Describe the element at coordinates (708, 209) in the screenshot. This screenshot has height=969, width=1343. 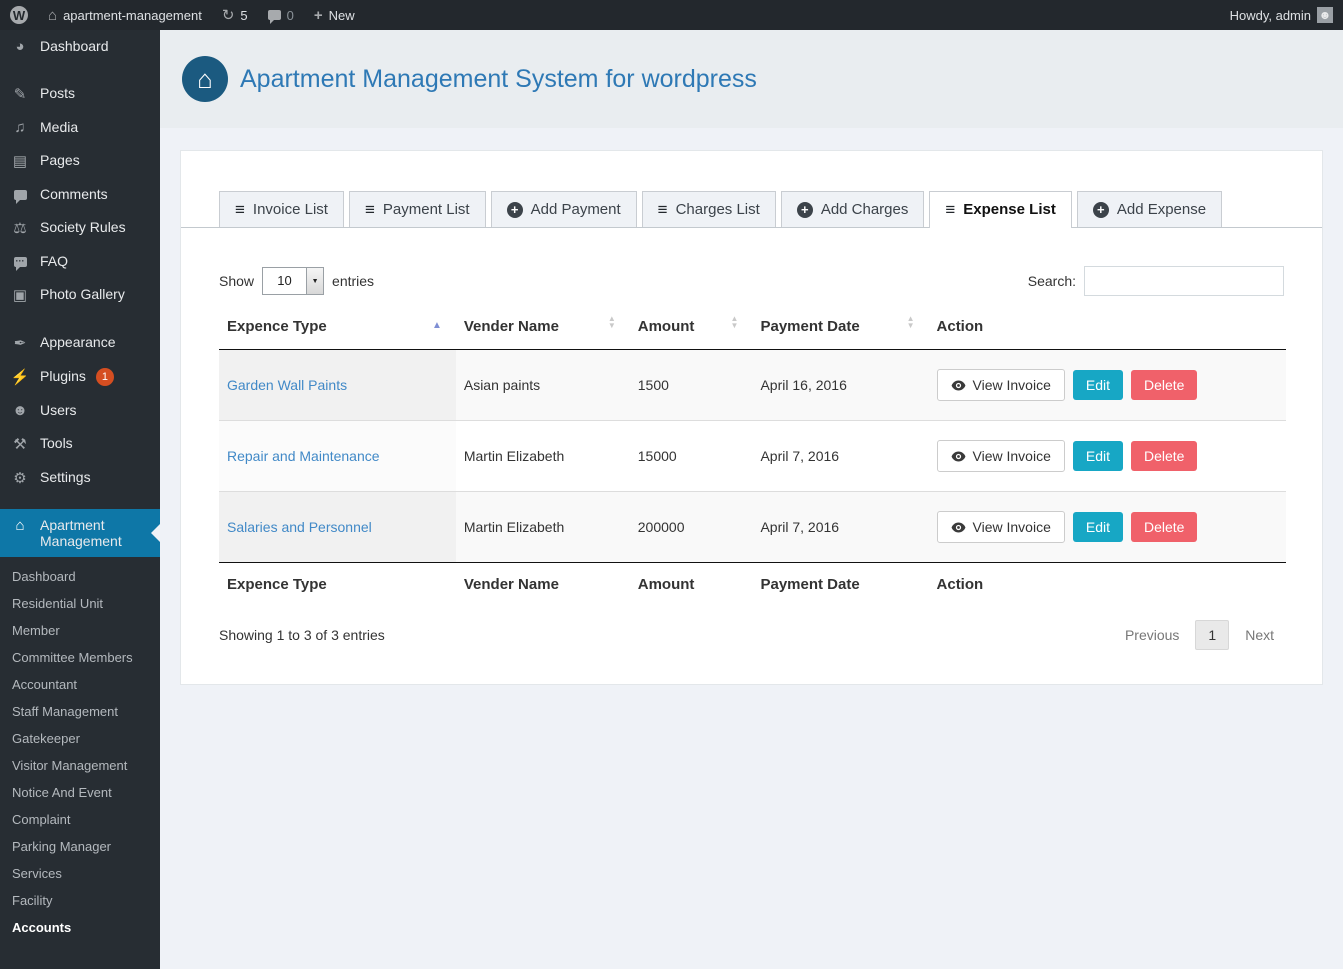
I see `tab-charges-list: ≡ Charges List` at that location.